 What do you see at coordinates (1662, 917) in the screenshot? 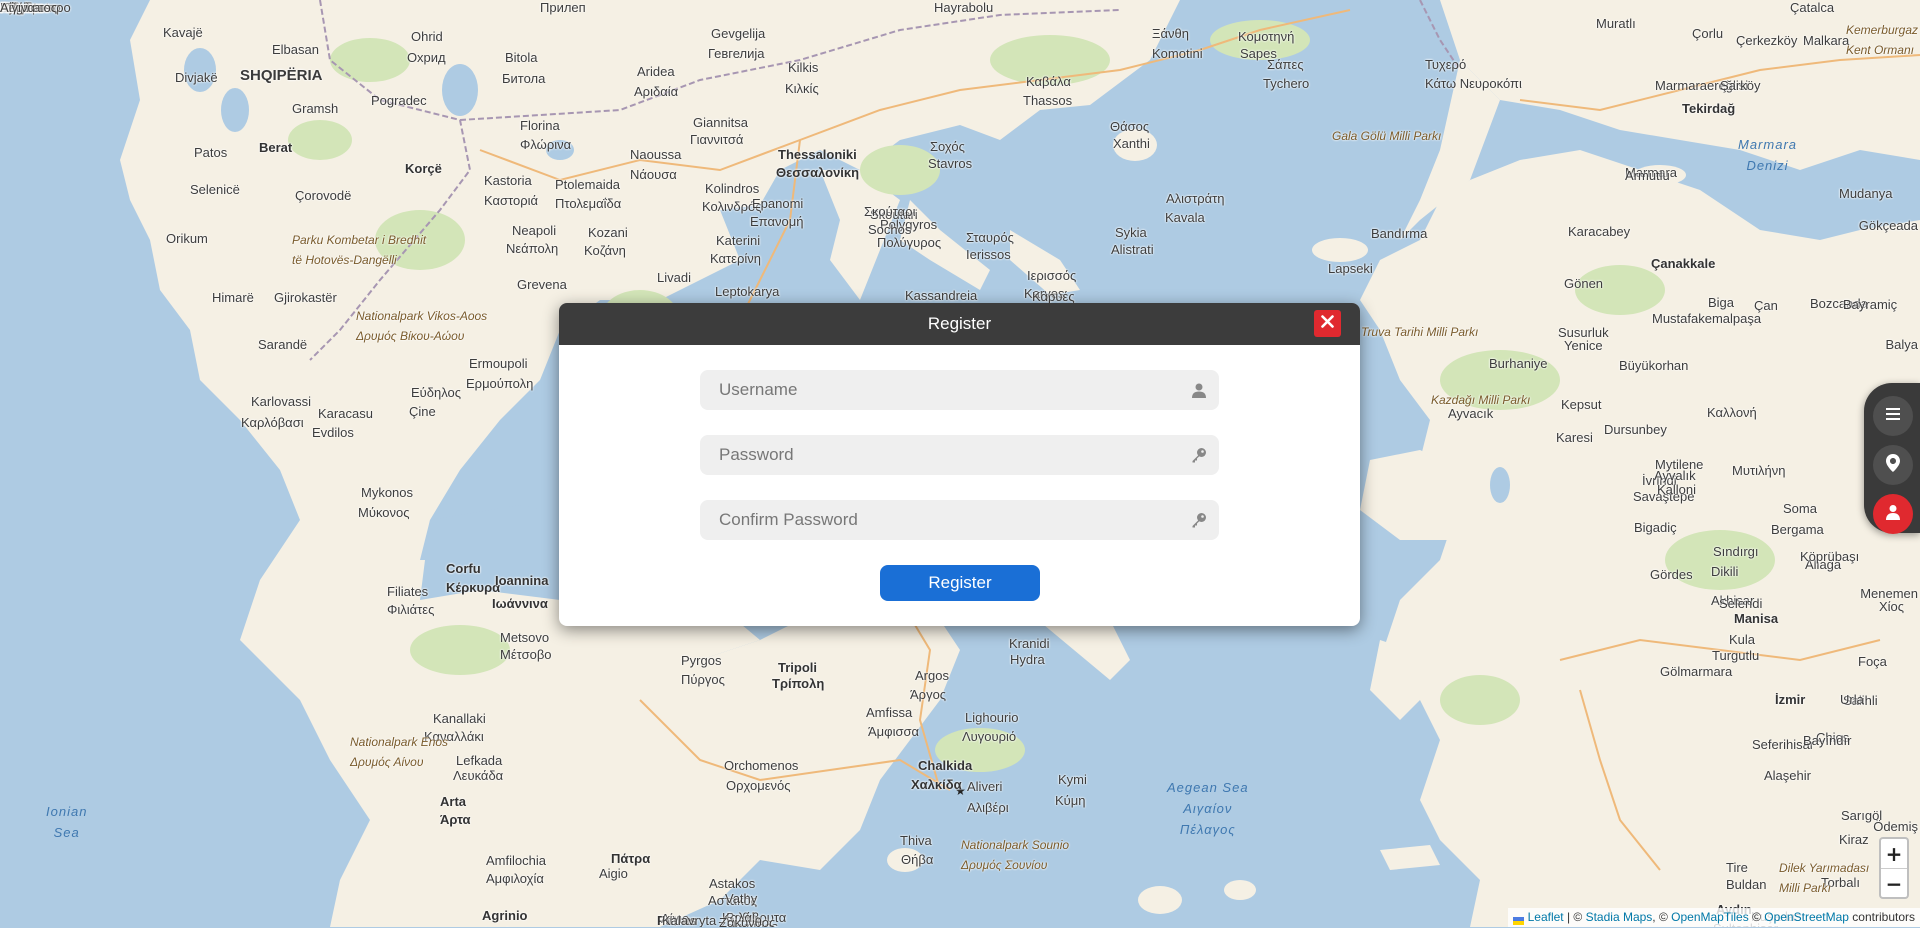
I see `attribution-sep-2: , ©` at bounding box center [1662, 917].